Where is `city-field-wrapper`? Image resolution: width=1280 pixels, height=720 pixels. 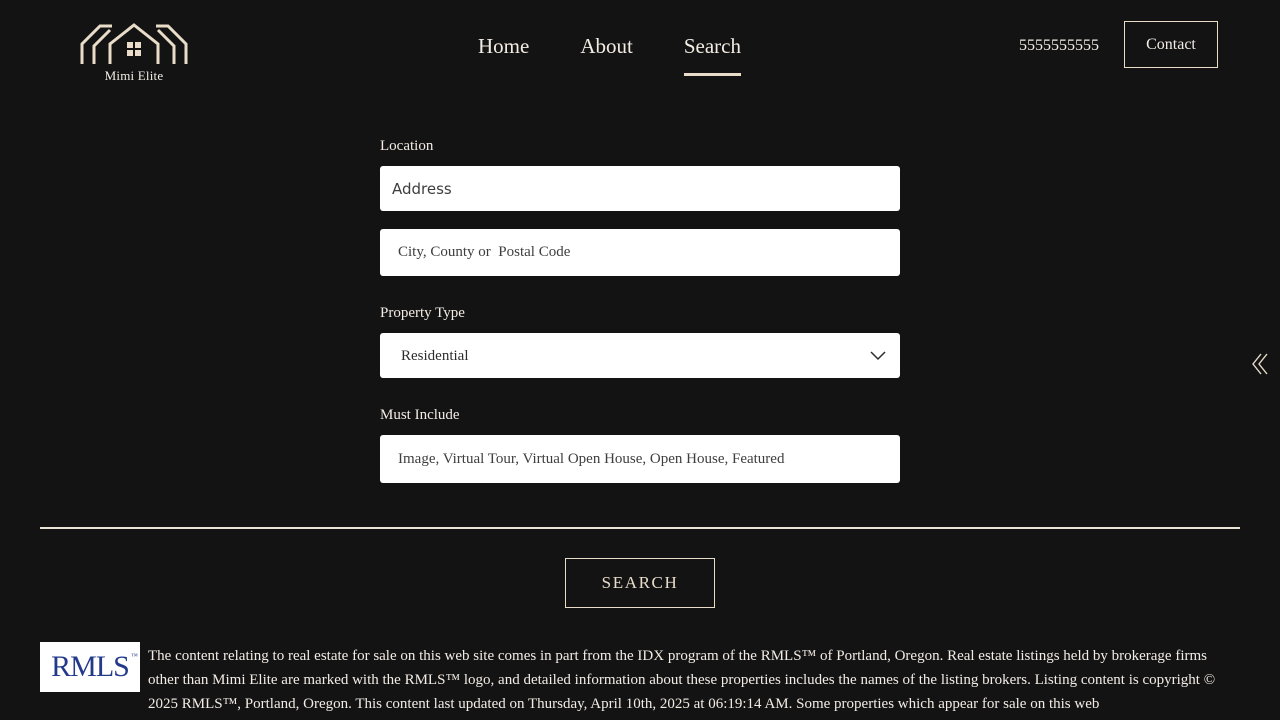 city-field-wrapper is located at coordinates (640, 252).